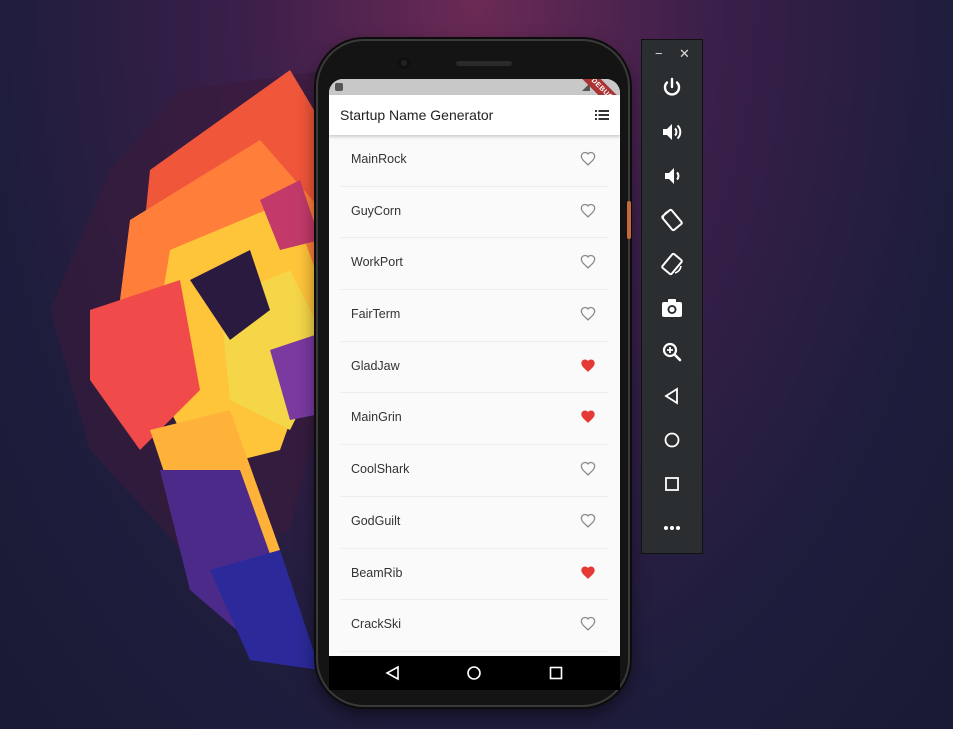 This screenshot has height=729, width=953. What do you see at coordinates (672, 176) in the screenshot?
I see `volume-down-icon` at bounding box center [672, 176].